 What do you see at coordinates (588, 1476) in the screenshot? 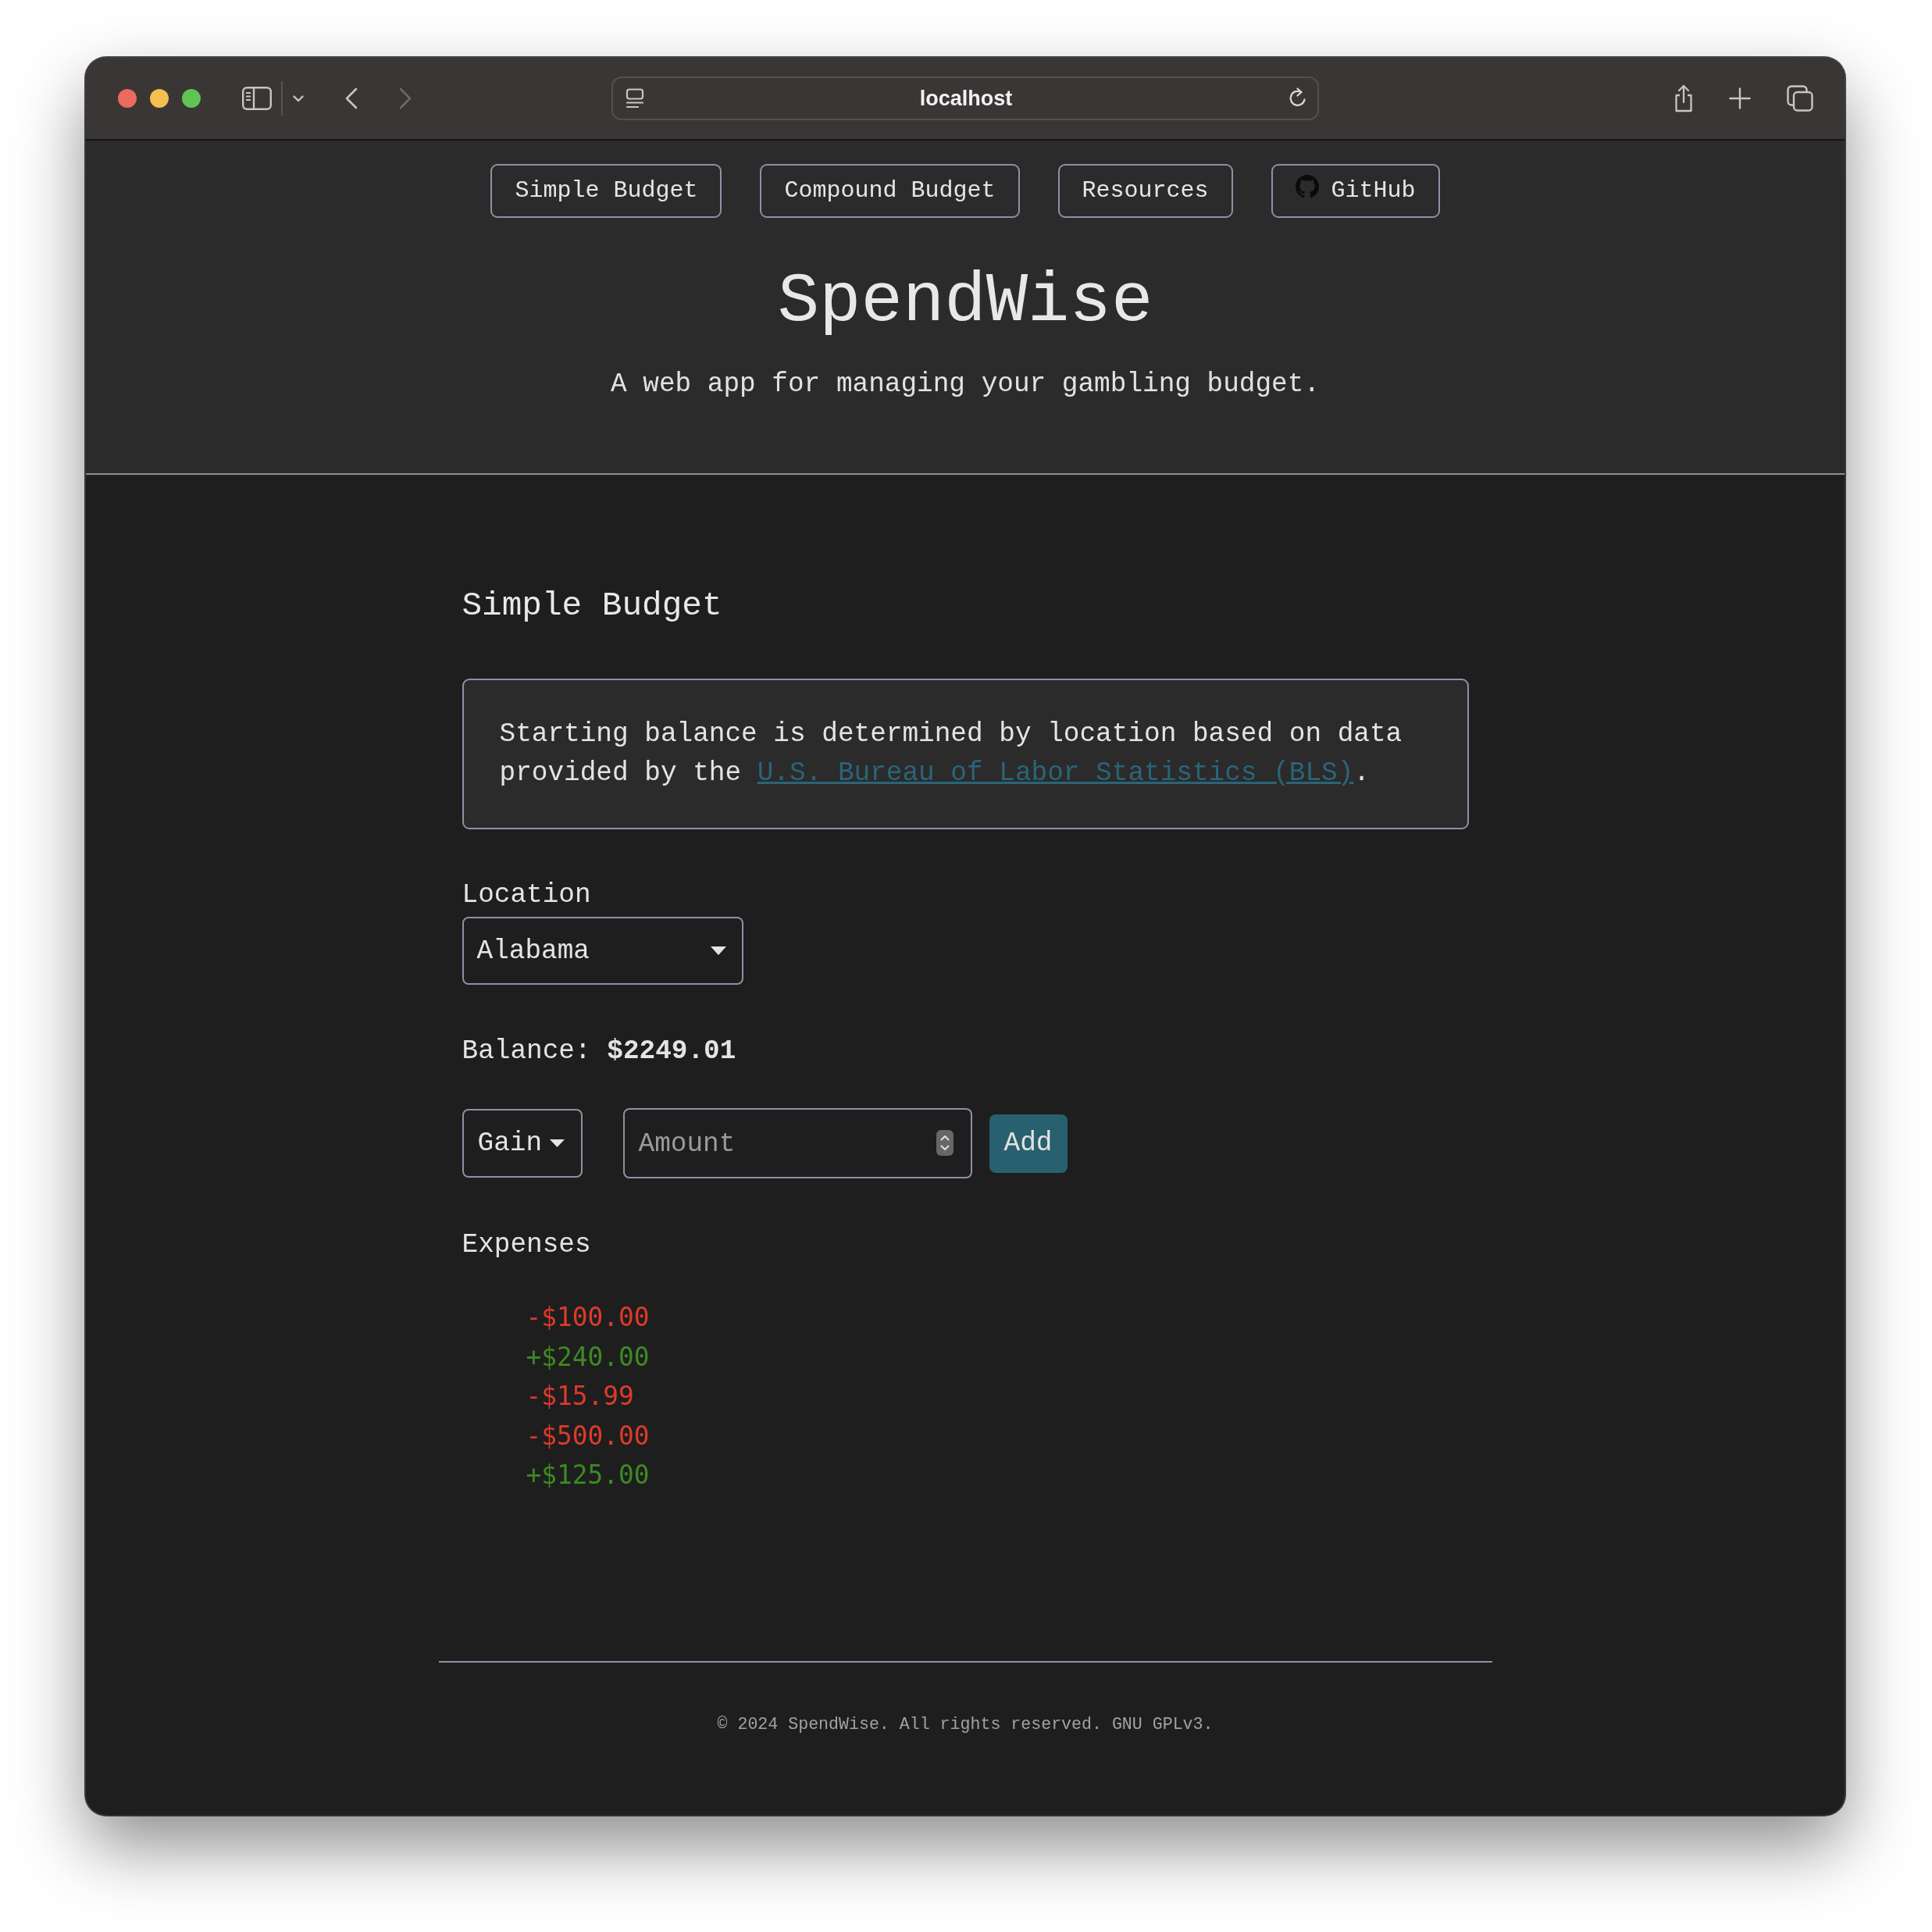
I see `expense-amount: +$125.00` at bounding box center [588, 1476].